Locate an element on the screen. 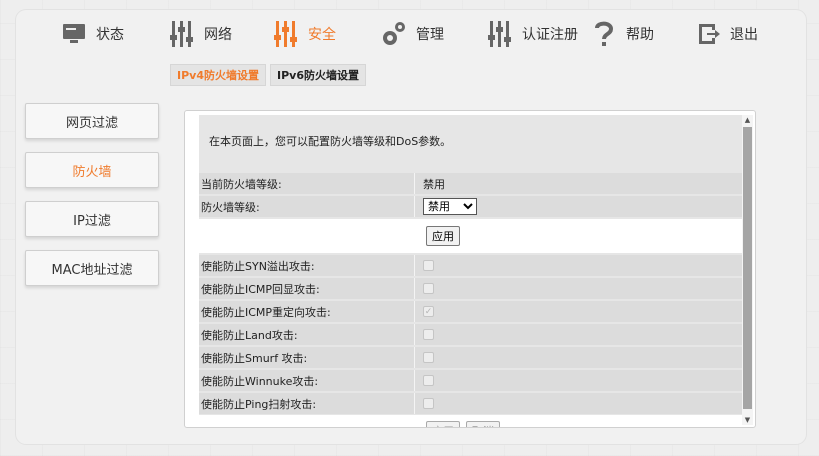 This screenshot has width=819, height=456. current-level-label: 当前防火墙等级: is located at coordinates (308, 183).